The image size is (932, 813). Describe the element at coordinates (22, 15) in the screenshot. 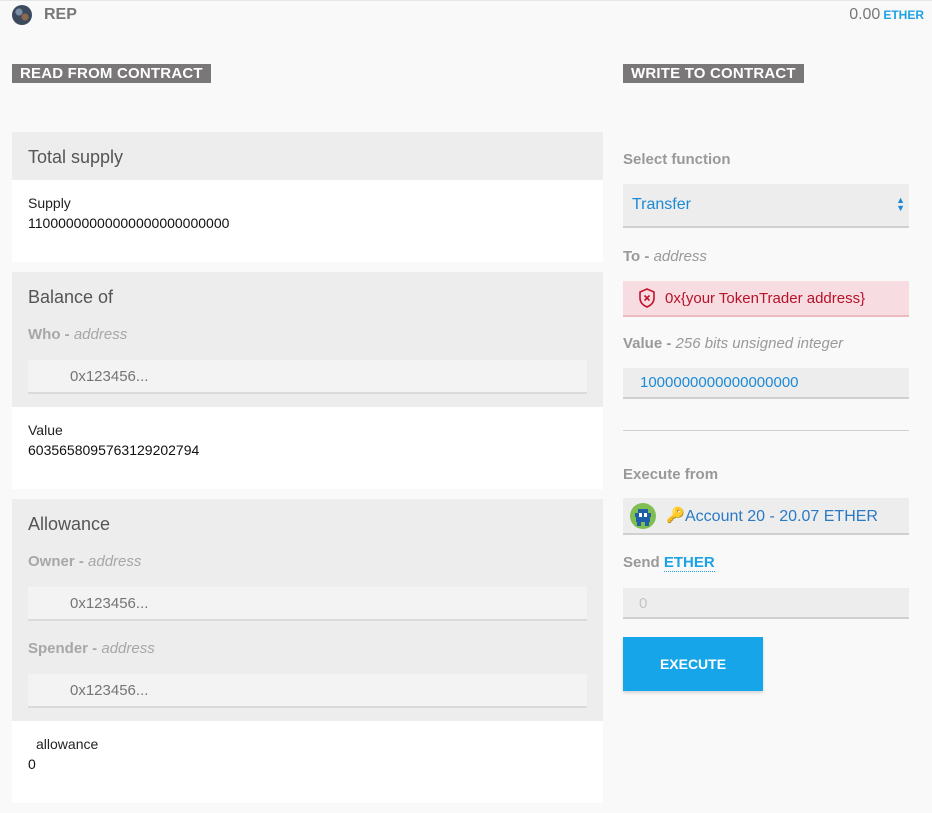

I see `rep-token-icon` at that location.